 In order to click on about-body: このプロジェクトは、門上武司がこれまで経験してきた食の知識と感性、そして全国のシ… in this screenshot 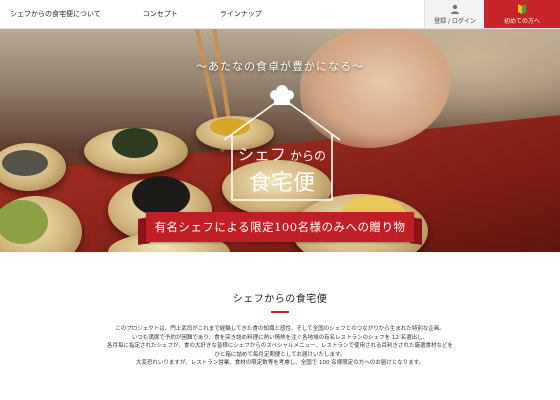, I will do `click(280, 346)`.